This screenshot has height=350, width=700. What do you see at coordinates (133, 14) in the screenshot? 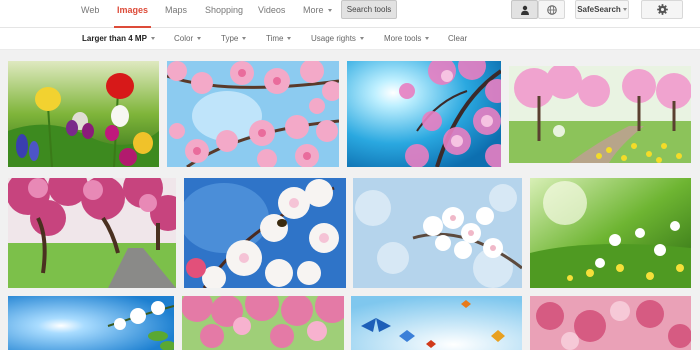
I see `tab-images: Images` at bounding box center [133, 14].